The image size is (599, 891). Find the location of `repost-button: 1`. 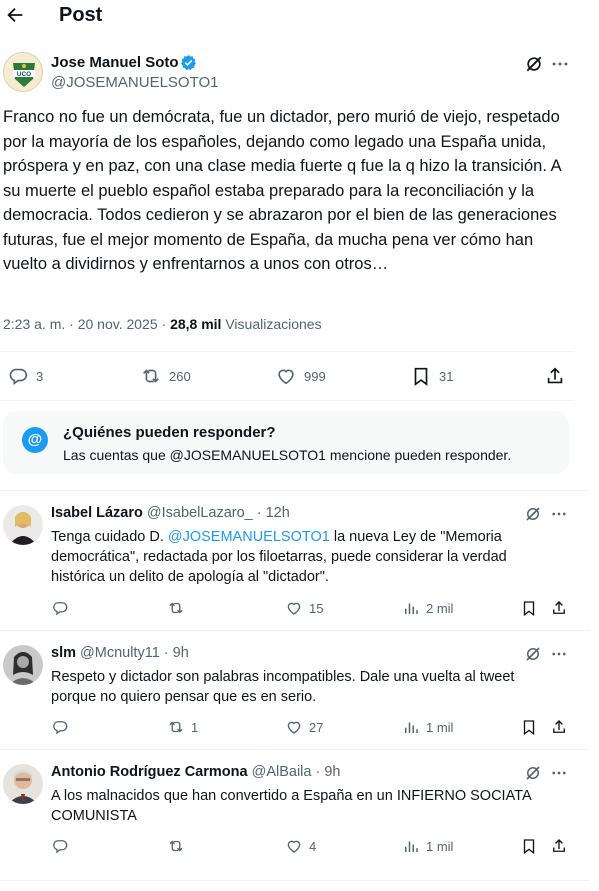

repost-button: 1 is located at coordinates (182, 727).